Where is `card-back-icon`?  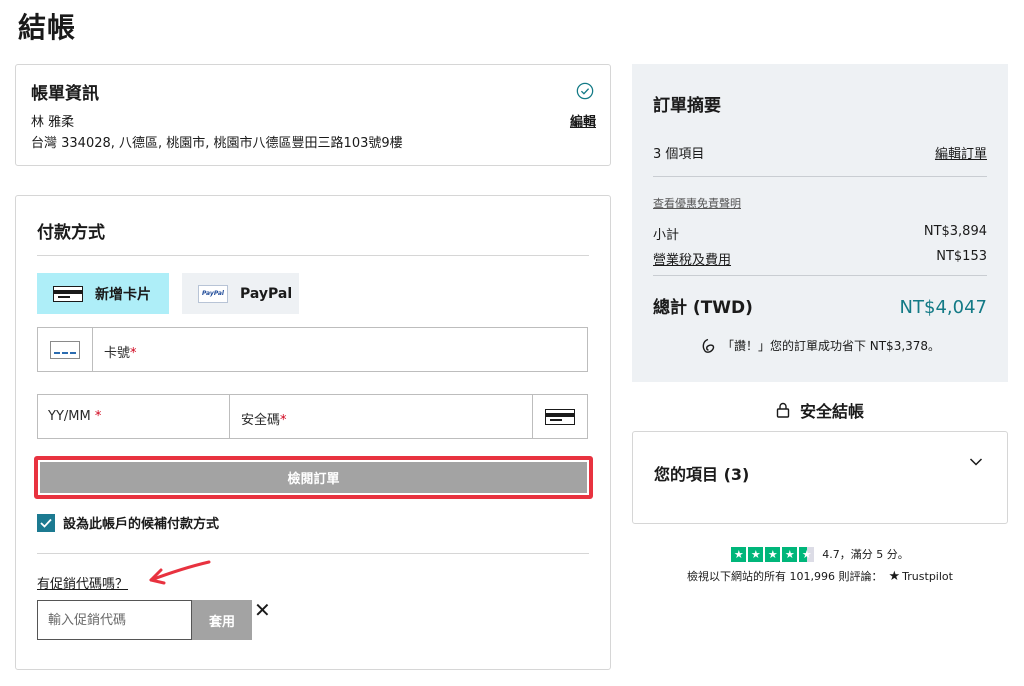
card-back-icon is located at coordinates (560, 416).